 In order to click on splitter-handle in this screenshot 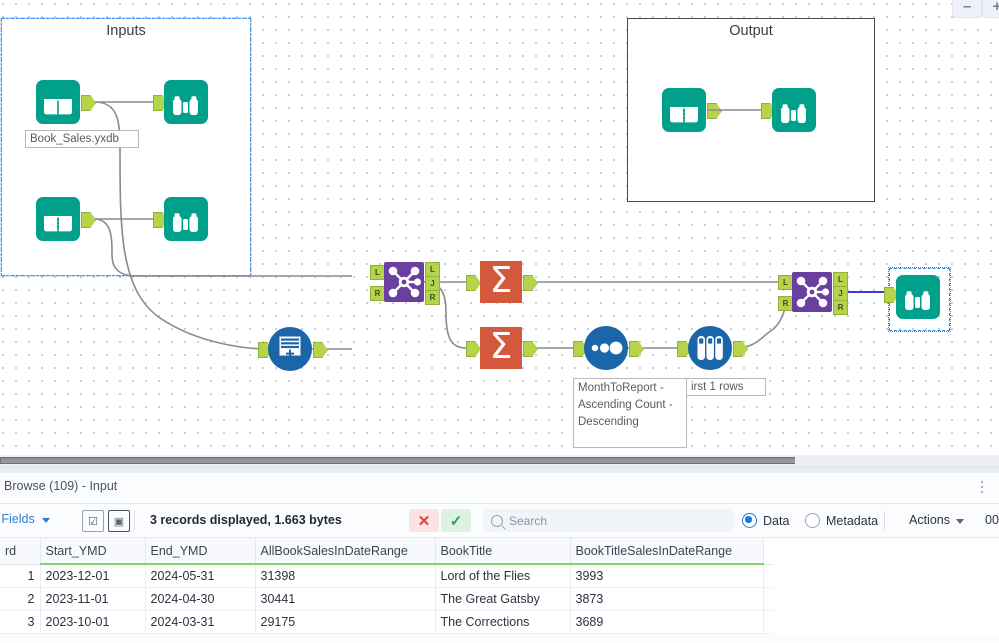, I will do `click(398, 460)`.